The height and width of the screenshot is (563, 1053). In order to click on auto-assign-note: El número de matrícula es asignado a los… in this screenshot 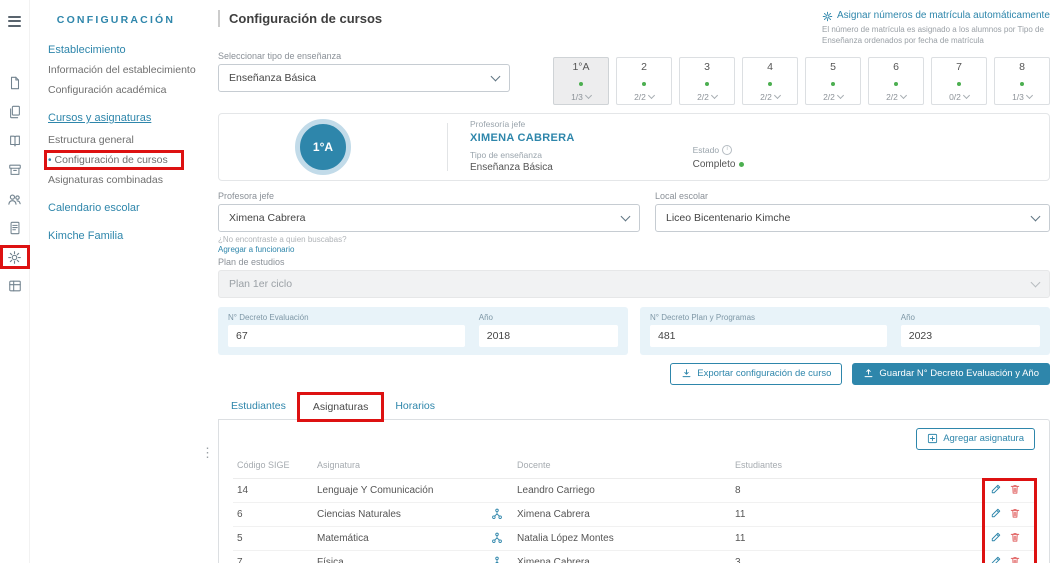, I will do `click(933, 35)`.